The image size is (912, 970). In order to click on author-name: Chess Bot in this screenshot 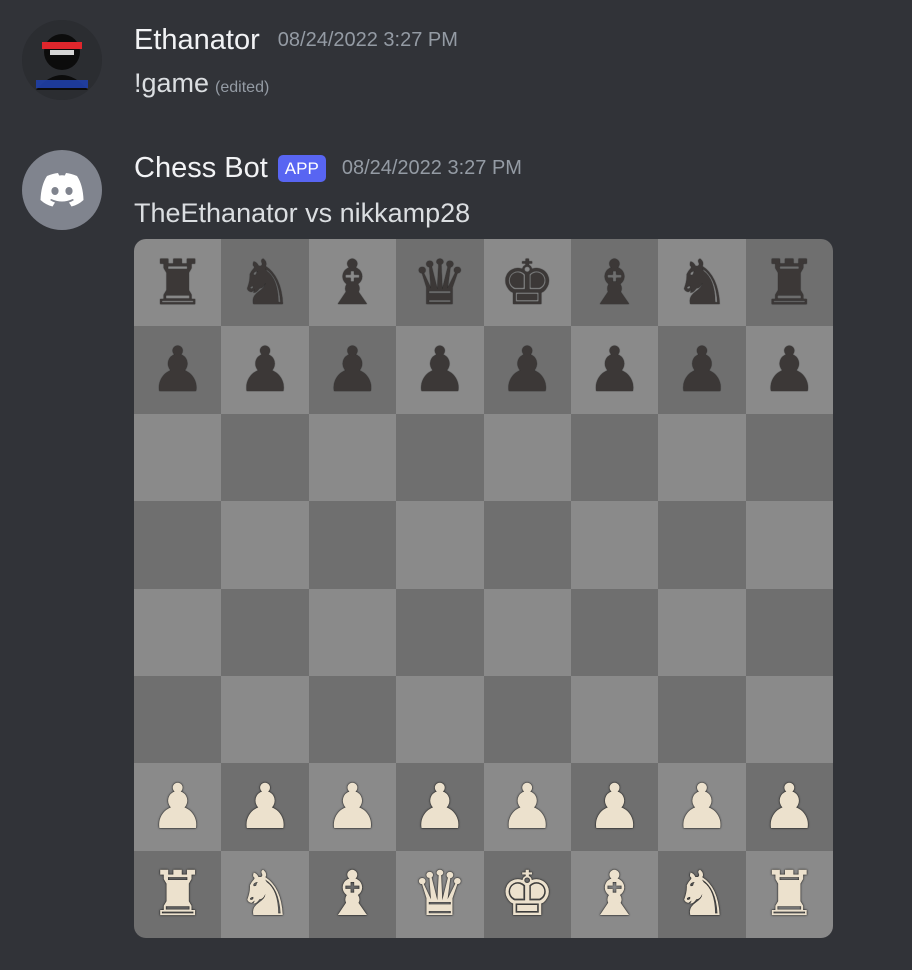, I will do `click(201, 168)`.